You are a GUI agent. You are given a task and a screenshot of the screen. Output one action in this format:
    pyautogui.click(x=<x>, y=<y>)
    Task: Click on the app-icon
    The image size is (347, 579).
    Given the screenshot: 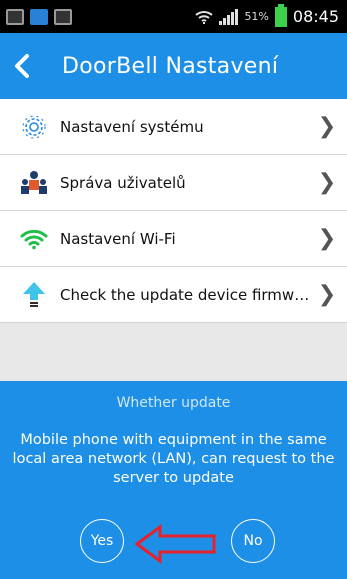 What is the action you would take?
    pyautogui.click(x=39, y=16)
    